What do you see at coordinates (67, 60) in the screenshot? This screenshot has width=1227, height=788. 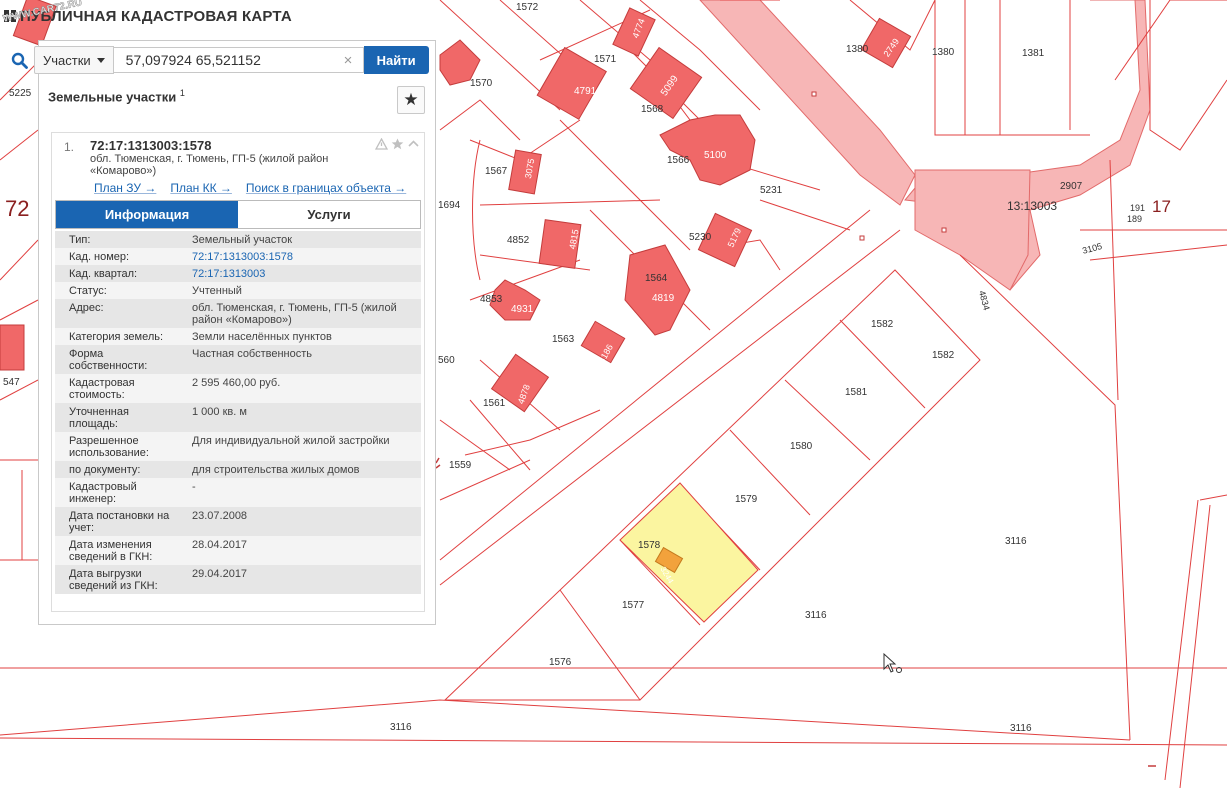 I see `search-type-label: Участки` at bounding box center [67, 60].